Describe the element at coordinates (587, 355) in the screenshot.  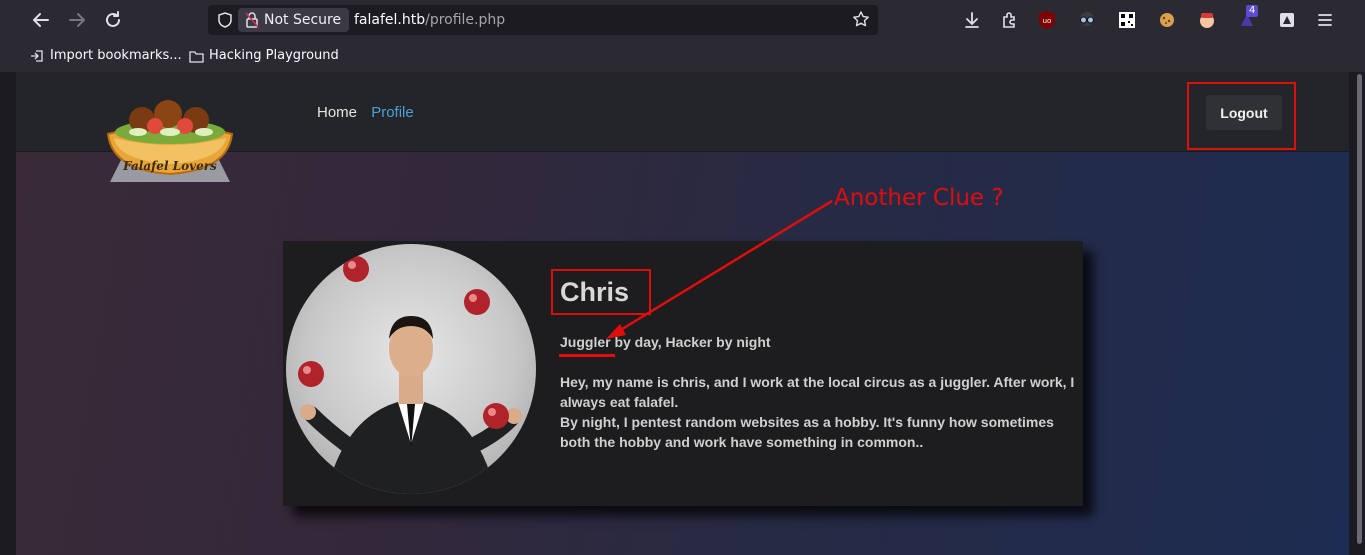
I see `annotation-underline` at that location.